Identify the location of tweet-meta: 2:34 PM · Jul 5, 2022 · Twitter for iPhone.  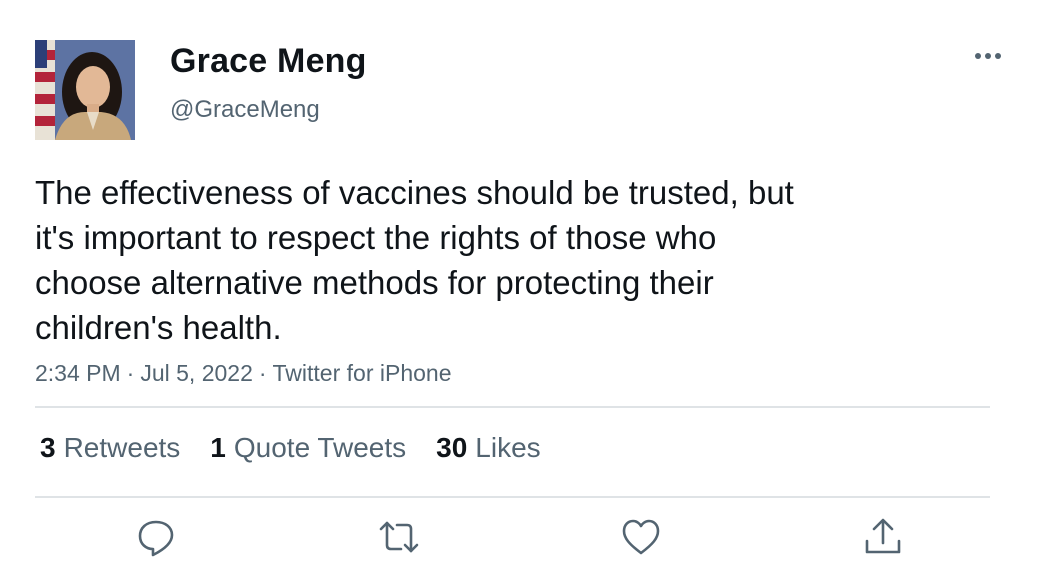
(243, 373).